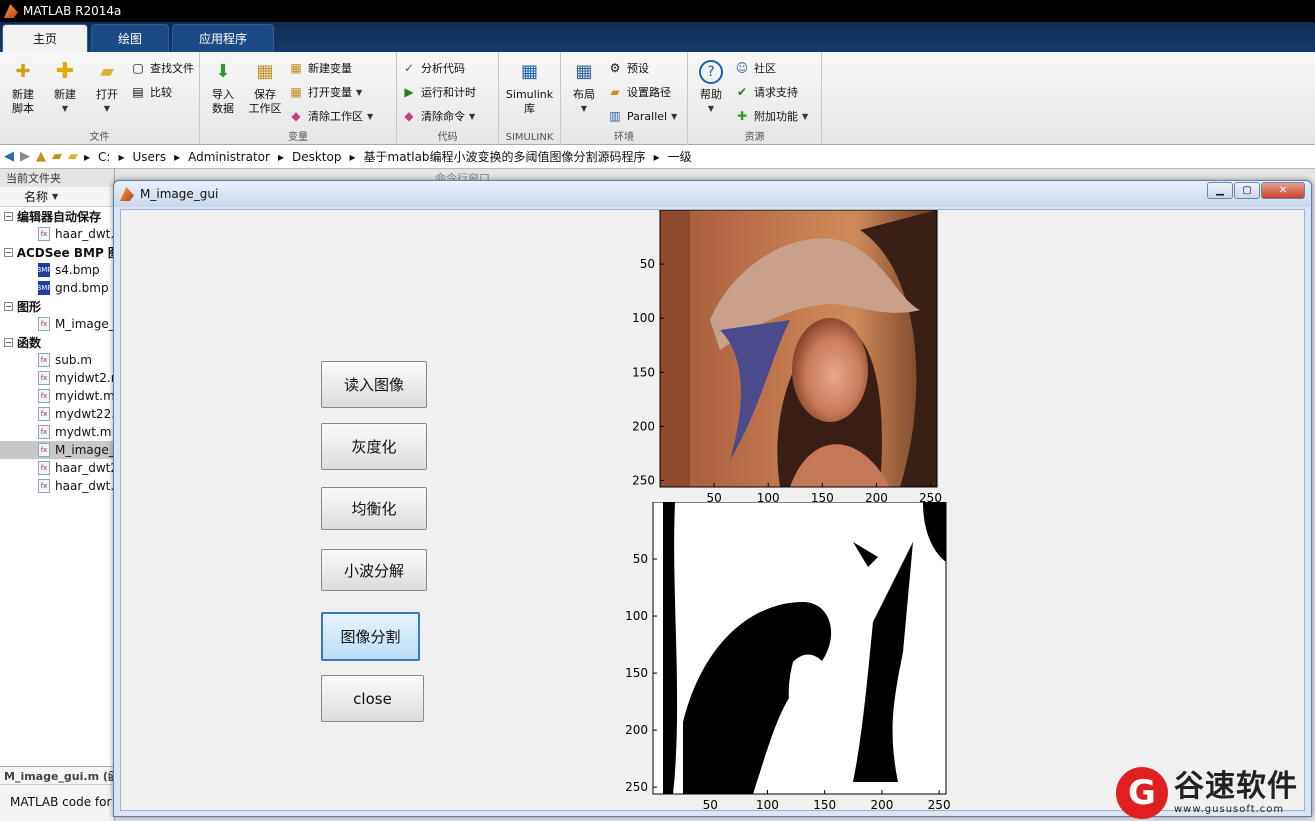 The height and width of the screenshot is (821, 1315). Describe the element at coordinates (130, 38) in the screenshot. I see `tab-plots: 绘图` at that location.